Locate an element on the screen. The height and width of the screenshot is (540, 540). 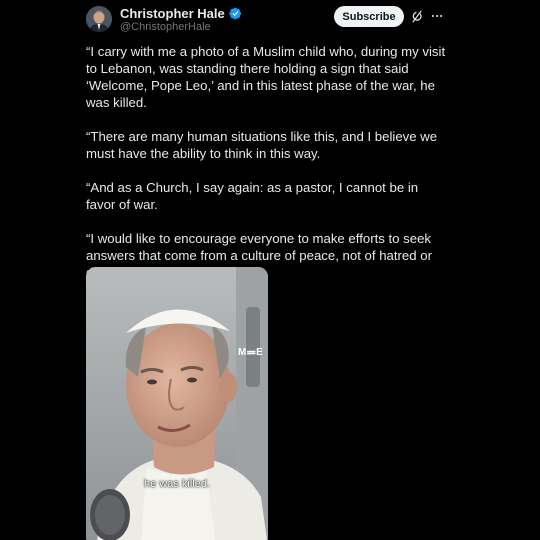
video-caption: he was killed. is located at coordinates (177, 484).